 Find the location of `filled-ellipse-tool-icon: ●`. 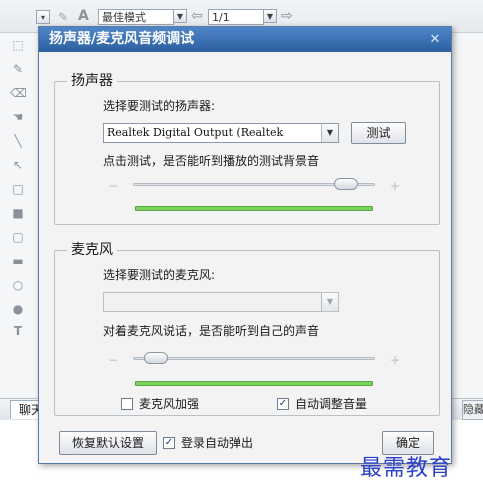

filled-ellipse-tool-icon: ● is located at coordinates (18, 309).